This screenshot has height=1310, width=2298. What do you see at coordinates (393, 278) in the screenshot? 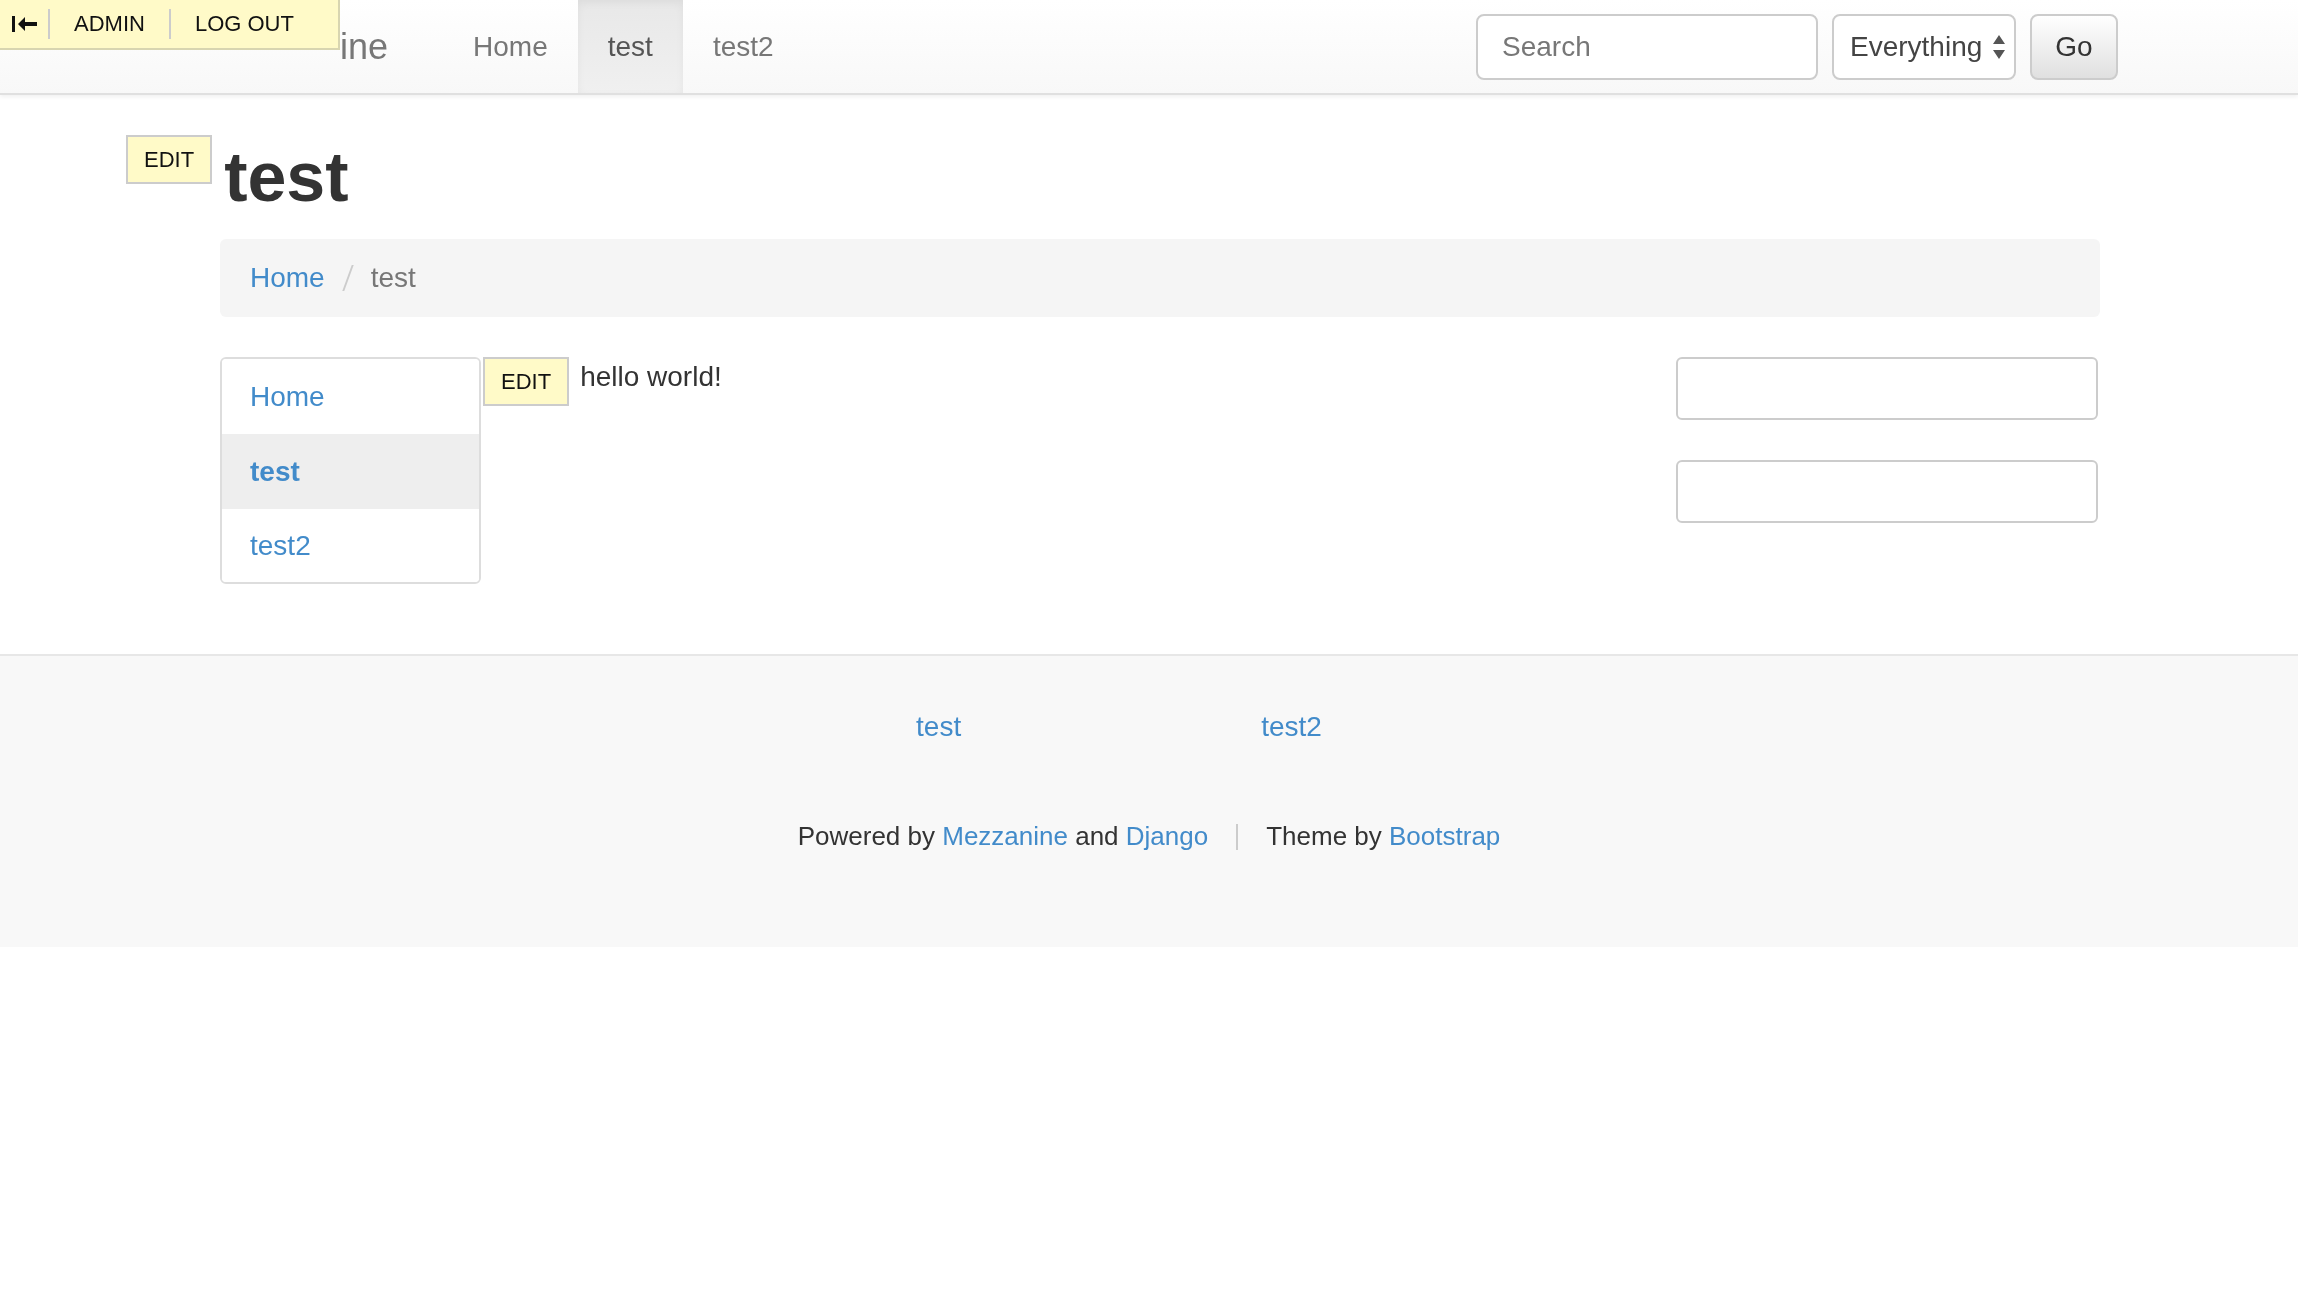
I see `breadcrumb-current: test` at bounding box center [393, 278].